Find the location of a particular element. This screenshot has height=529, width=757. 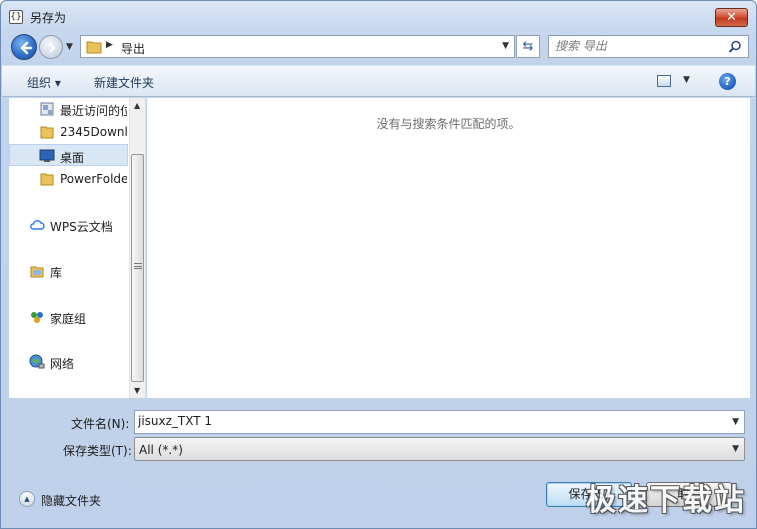

homegroup-icon is located at coordinates (37, 317).